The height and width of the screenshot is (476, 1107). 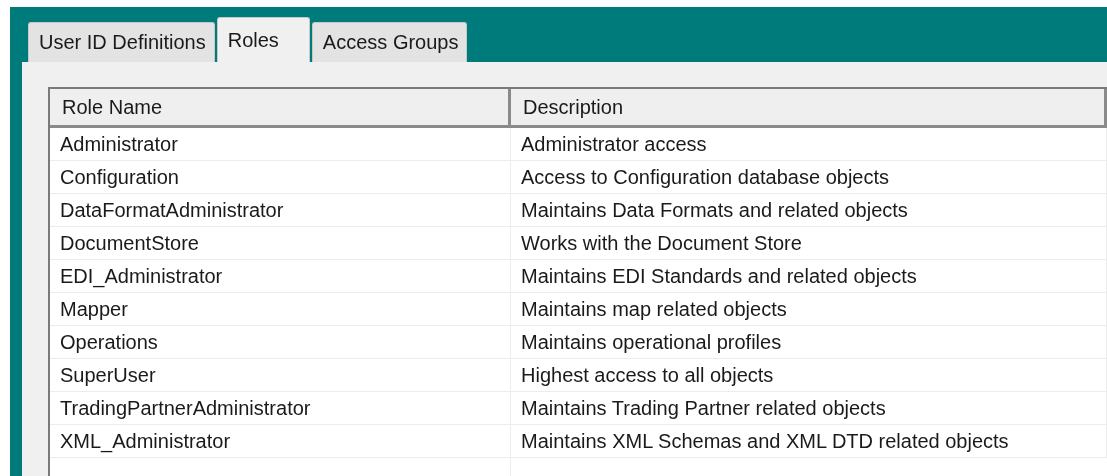 What do you see at coordinates (809, 144) in the screenshot?
I see `table-cell: Administrator access` at bounding box center [809, 144].